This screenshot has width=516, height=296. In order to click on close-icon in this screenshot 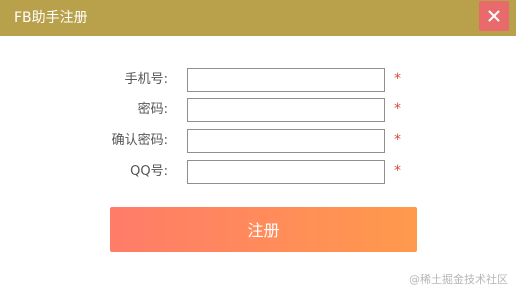, I will do `click(494, 16)`.